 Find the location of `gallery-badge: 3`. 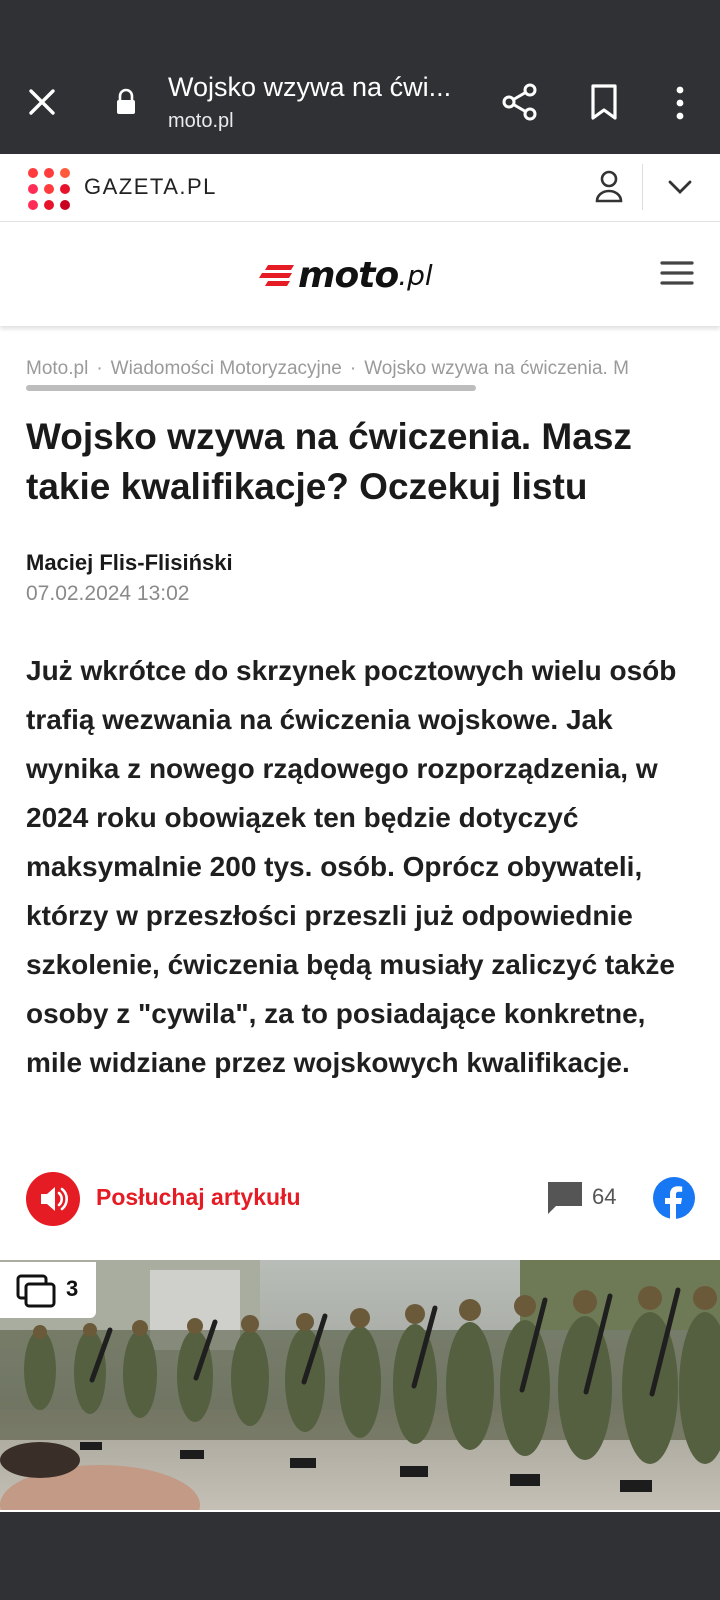

gallery-badge: 3 is located at coordinates (48, 1290).